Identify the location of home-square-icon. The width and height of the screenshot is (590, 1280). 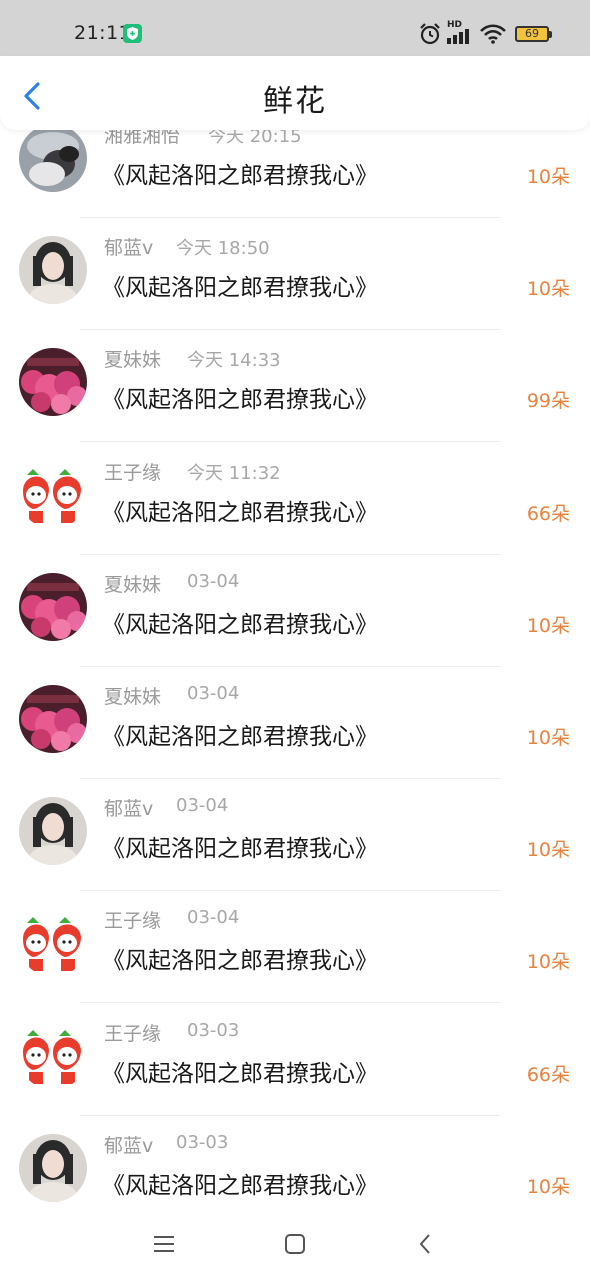
(295, 1246).